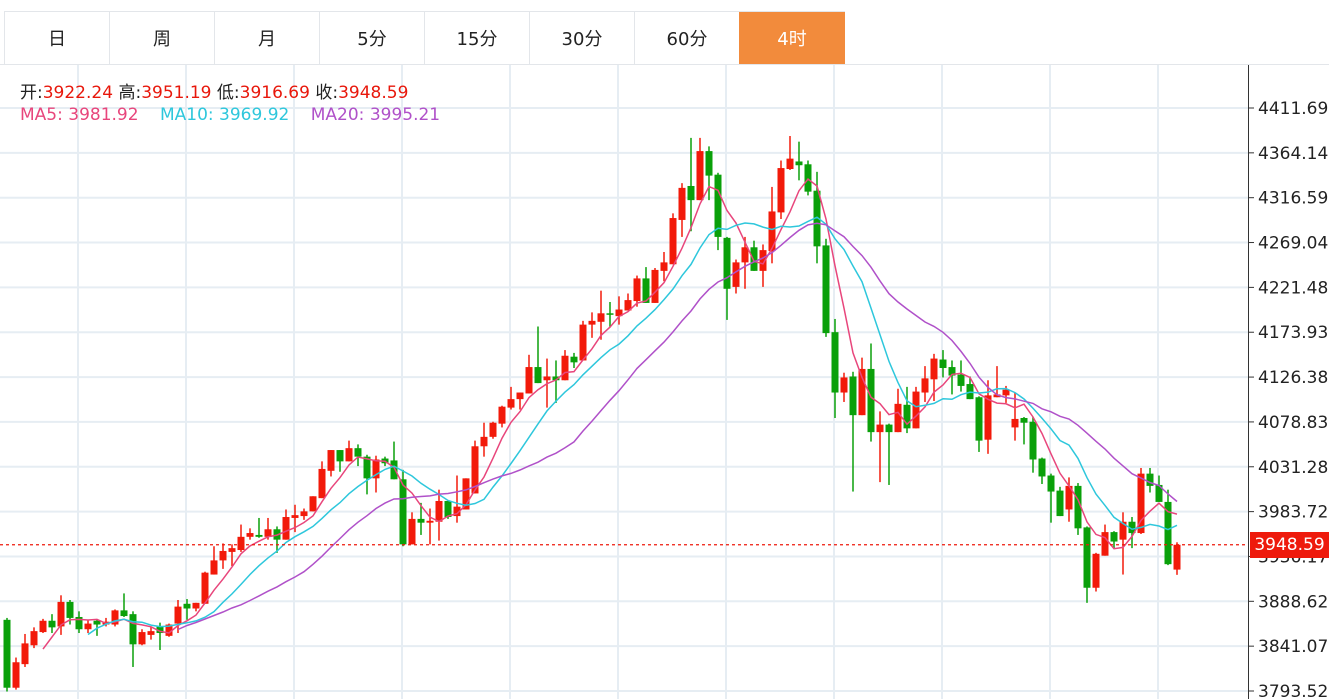 The image size is (1329, 699). I want to click on ma20-value: 3995.21, so click(405, 115).